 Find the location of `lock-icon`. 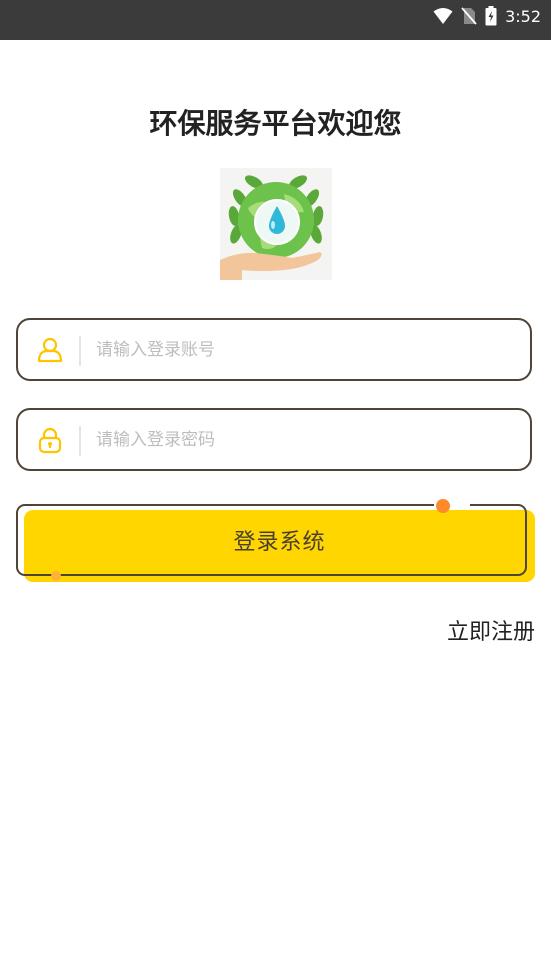

lock-icon is located at coordinates (50, 440).